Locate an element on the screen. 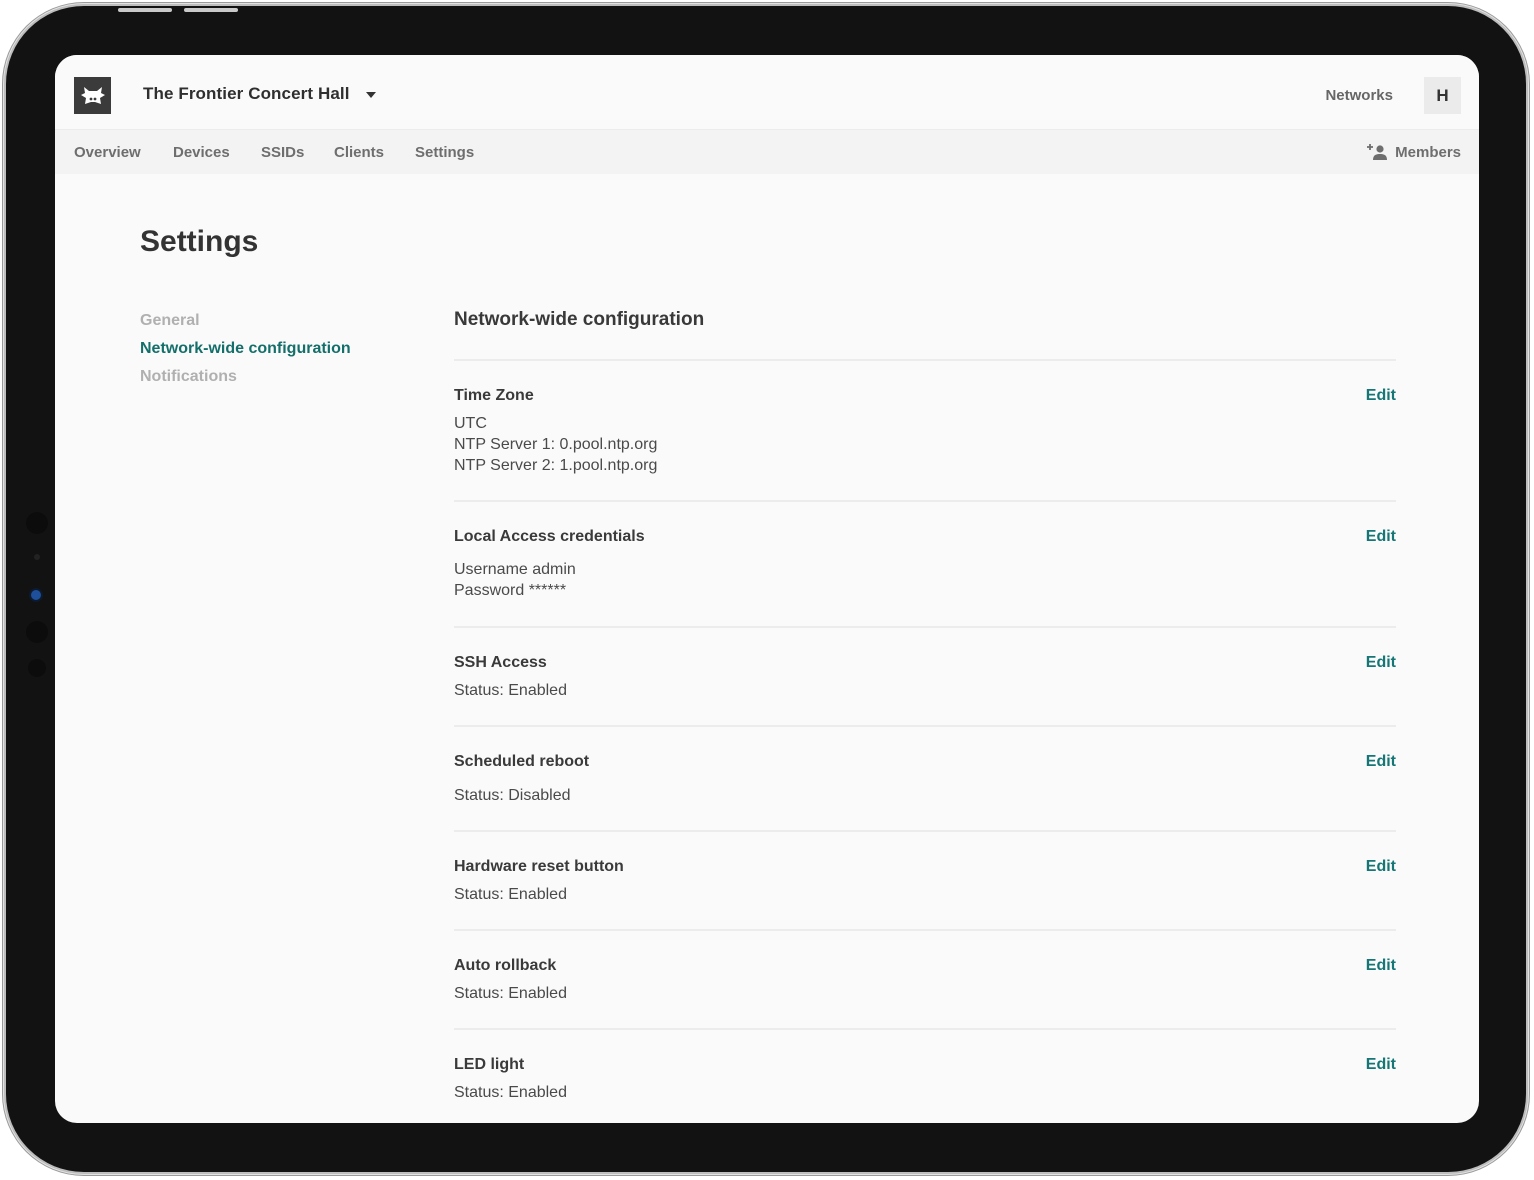  setting-row-scheduled-reboot: Scheduled reboot Edit Status: Disabled is located at coordinates (925, 778).